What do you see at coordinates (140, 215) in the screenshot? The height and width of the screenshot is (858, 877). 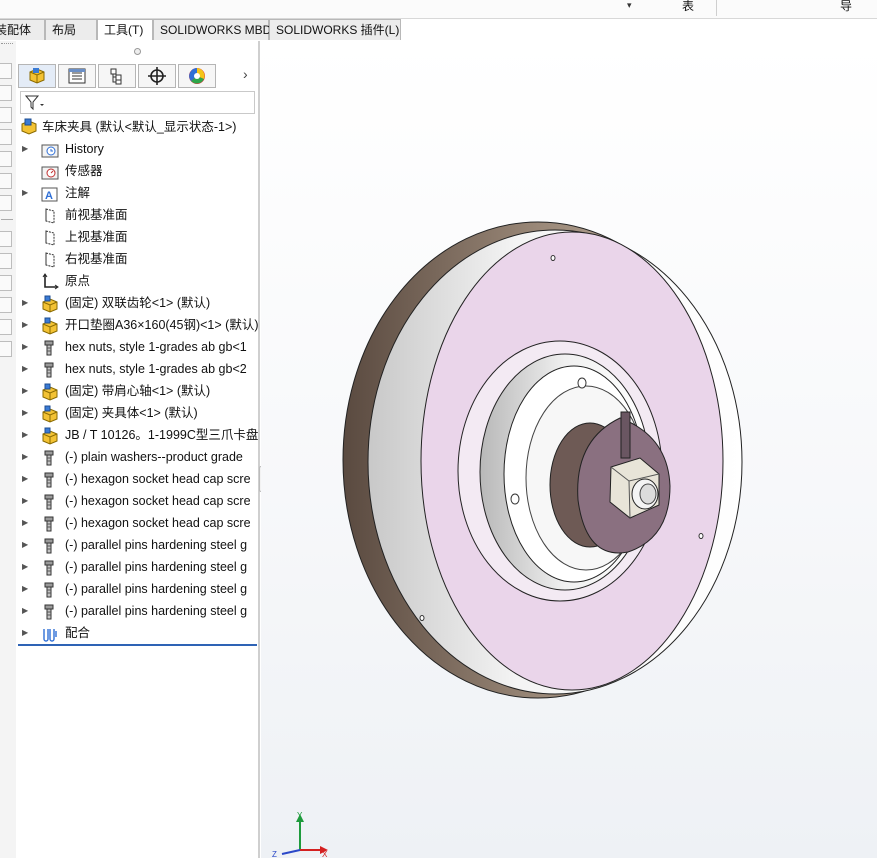 I see `tree-item: 前视基准面` at bounding box center [140, 215].